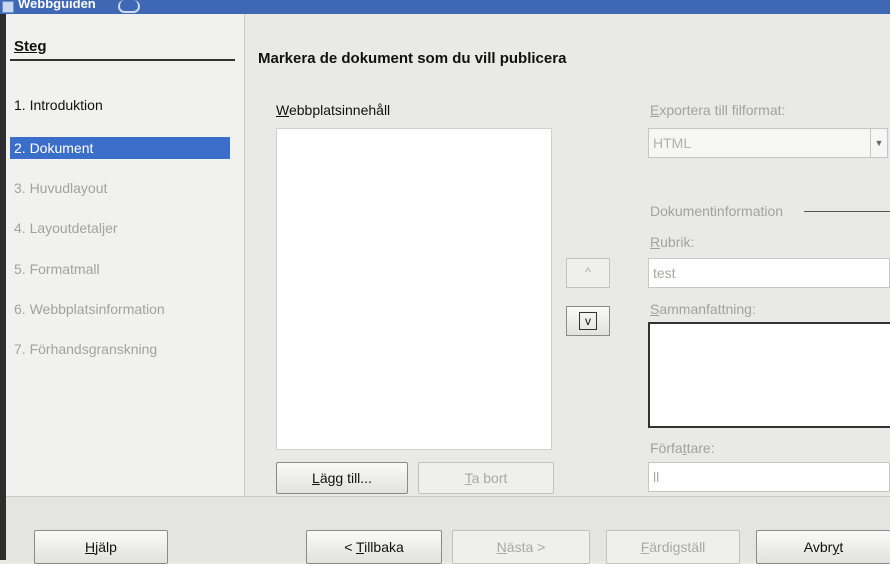  I want to click on back-button: < Tillbaka, so click(374, 547).